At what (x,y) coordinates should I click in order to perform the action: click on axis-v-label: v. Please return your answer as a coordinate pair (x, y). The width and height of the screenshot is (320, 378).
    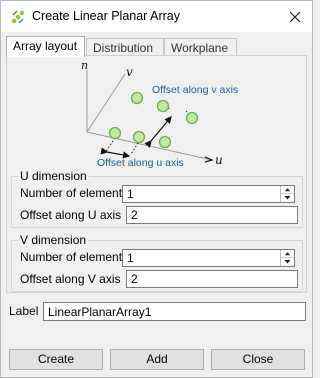
    Looking at the image, I should click on (129, 72).